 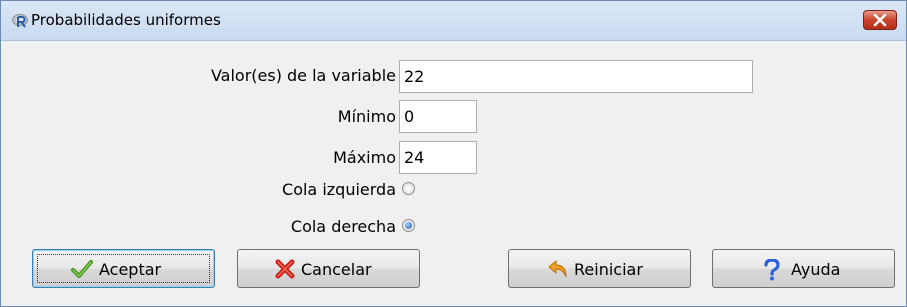 I want to click on cancel-button: Cancelar, so click(x=328, y=268).